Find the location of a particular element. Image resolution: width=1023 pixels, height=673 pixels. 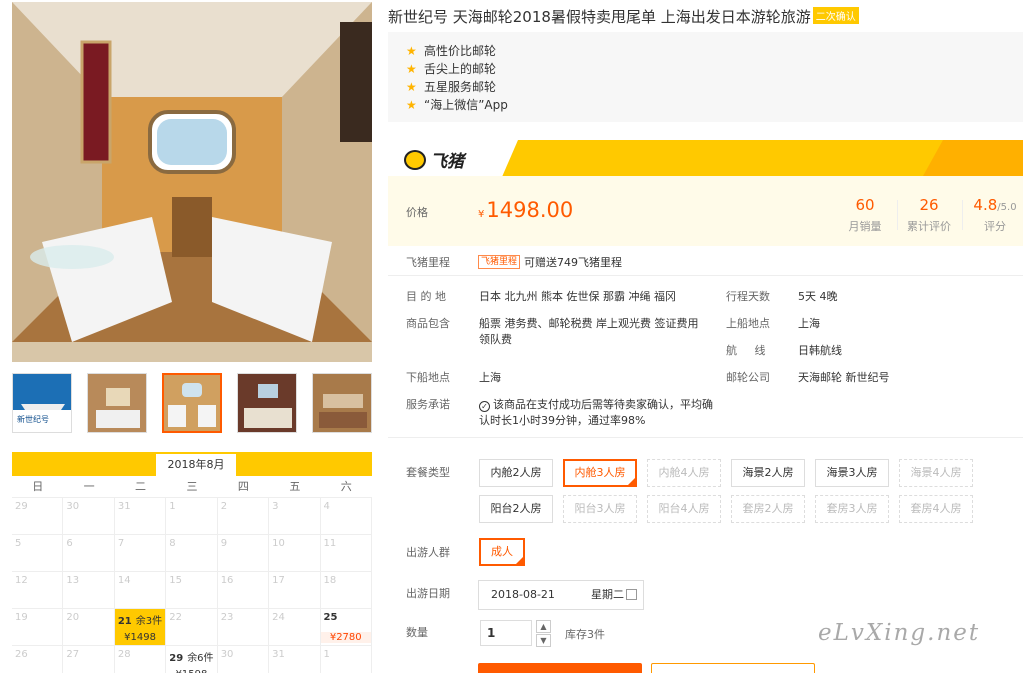

fliggy-logo: 飞猪 is located at coordinates (434, 159).